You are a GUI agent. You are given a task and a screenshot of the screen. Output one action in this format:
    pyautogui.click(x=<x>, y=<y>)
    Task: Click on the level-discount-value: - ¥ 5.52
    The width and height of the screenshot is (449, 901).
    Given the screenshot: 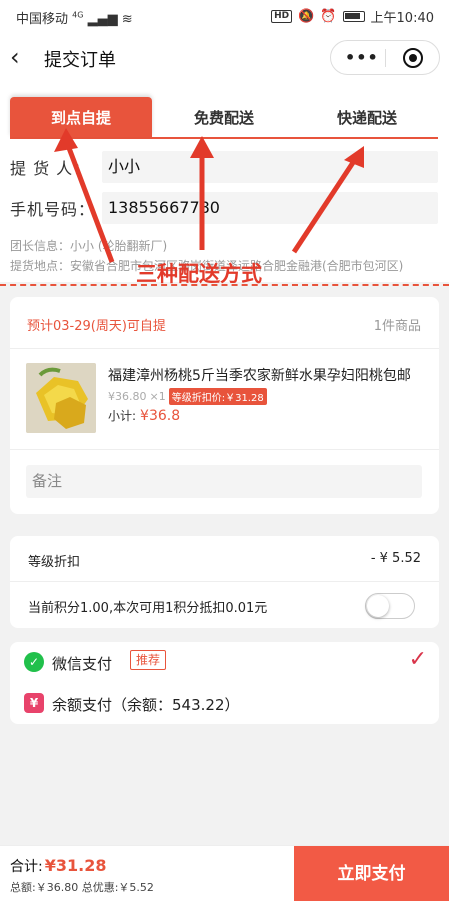 What is the action you would take?
    pyautogui.click(x=395, y=558)
    